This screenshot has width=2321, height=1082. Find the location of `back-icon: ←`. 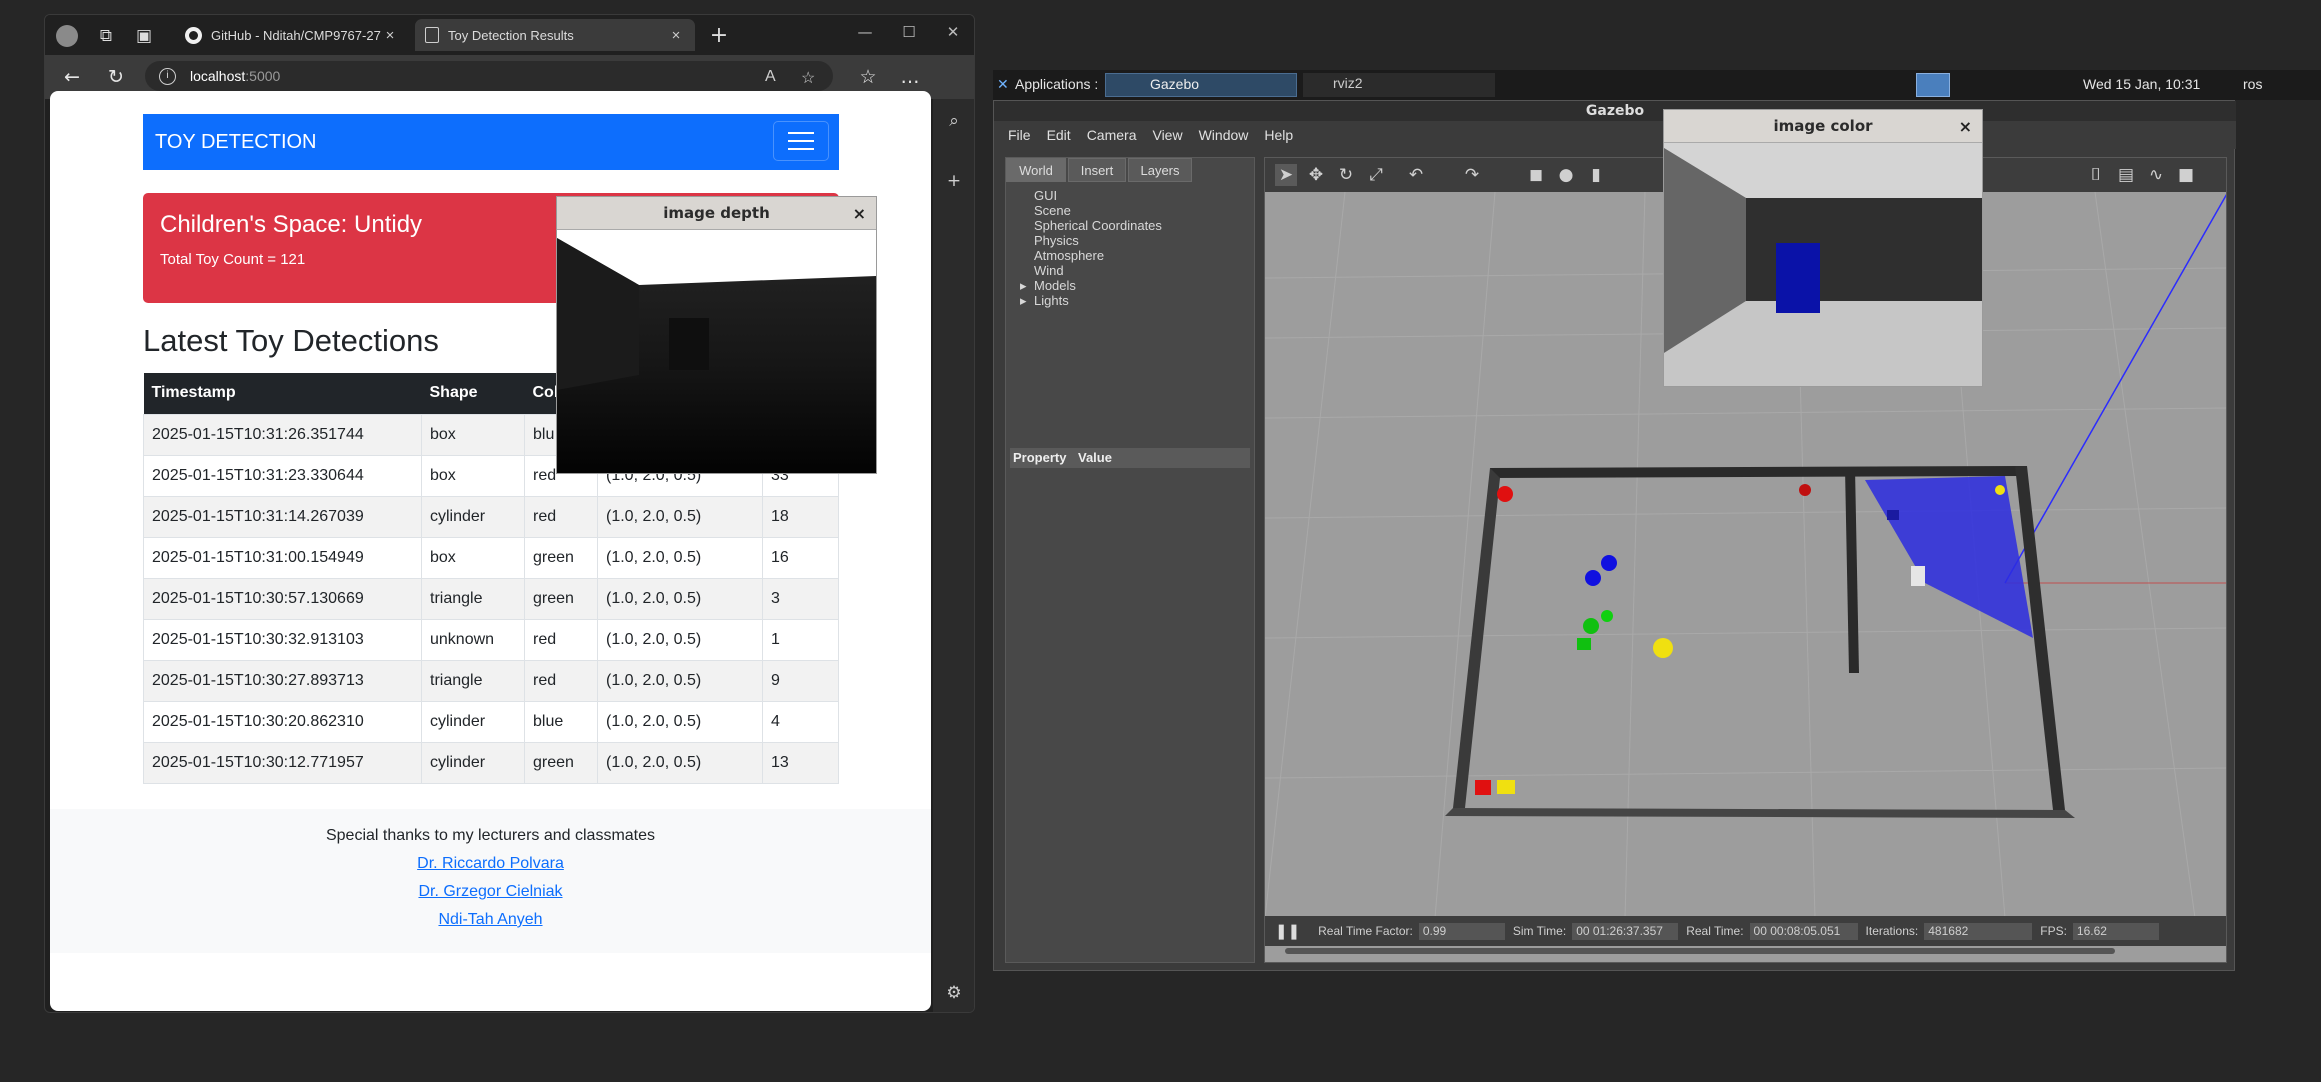

back-icon: ← is located at coordinates (72, 77).